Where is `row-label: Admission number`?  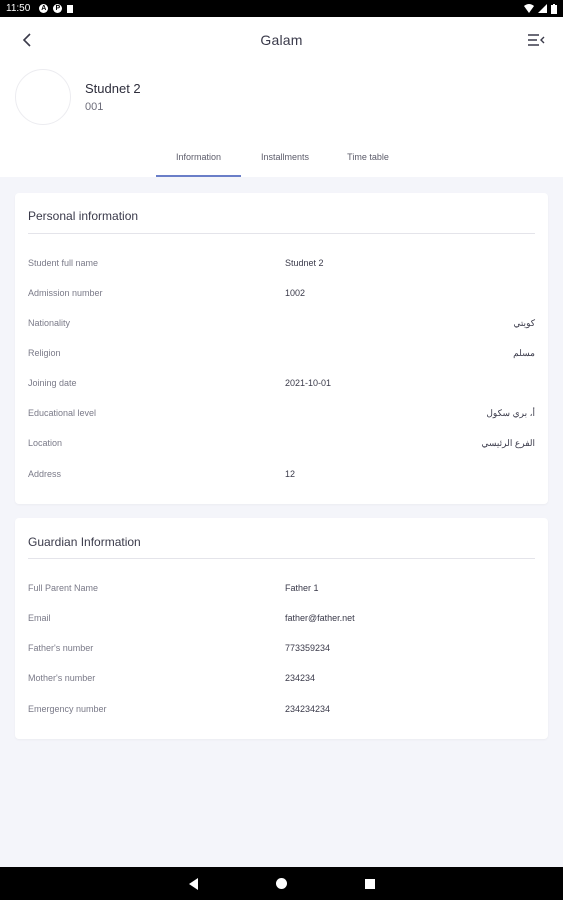 row-label: Admission number is located at coordinates (65, 293).